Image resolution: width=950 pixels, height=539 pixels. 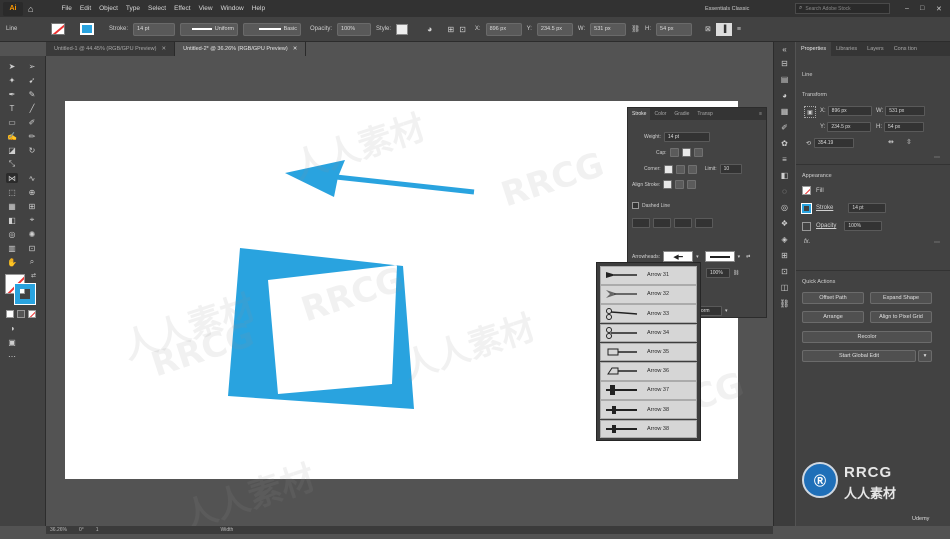 What do you see at coordinates (849, 111) in the screenshot?
I see `x-field: 896 px` at bounding box center [849, 111].